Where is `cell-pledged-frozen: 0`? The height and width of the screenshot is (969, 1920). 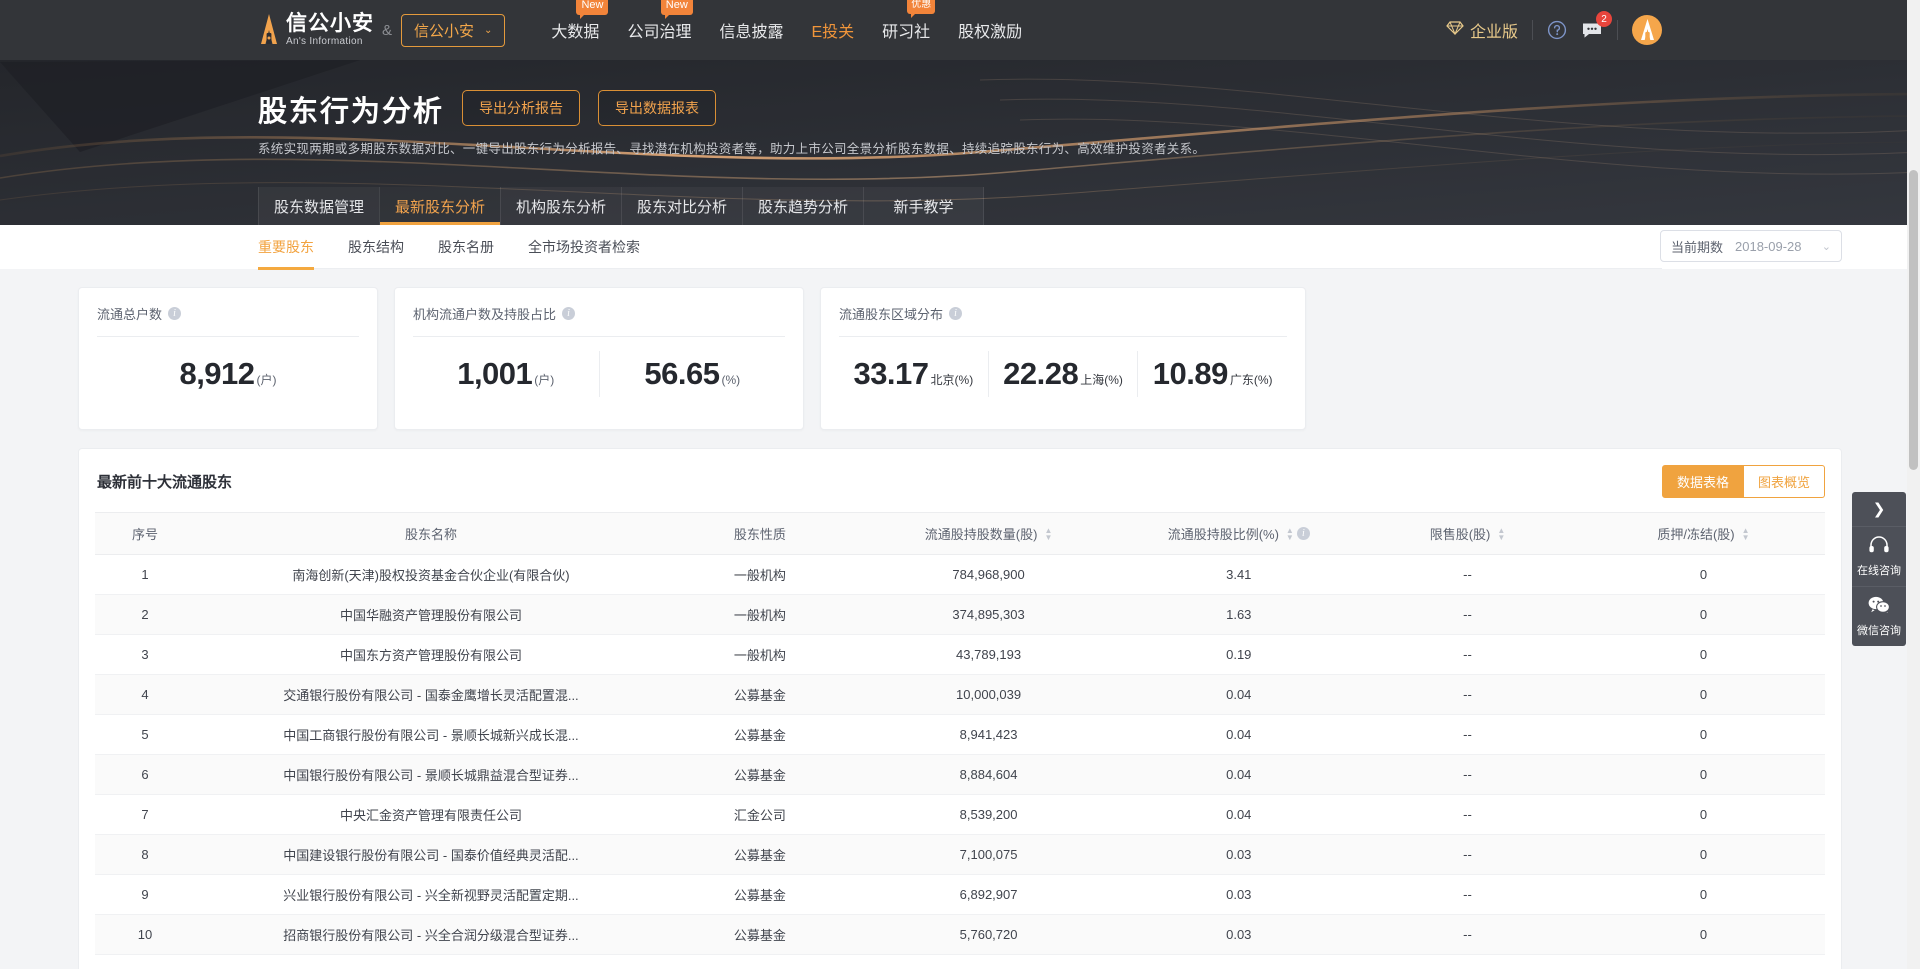
cell-pledged-frozen: 0 is located at coordinates (1703, 654).